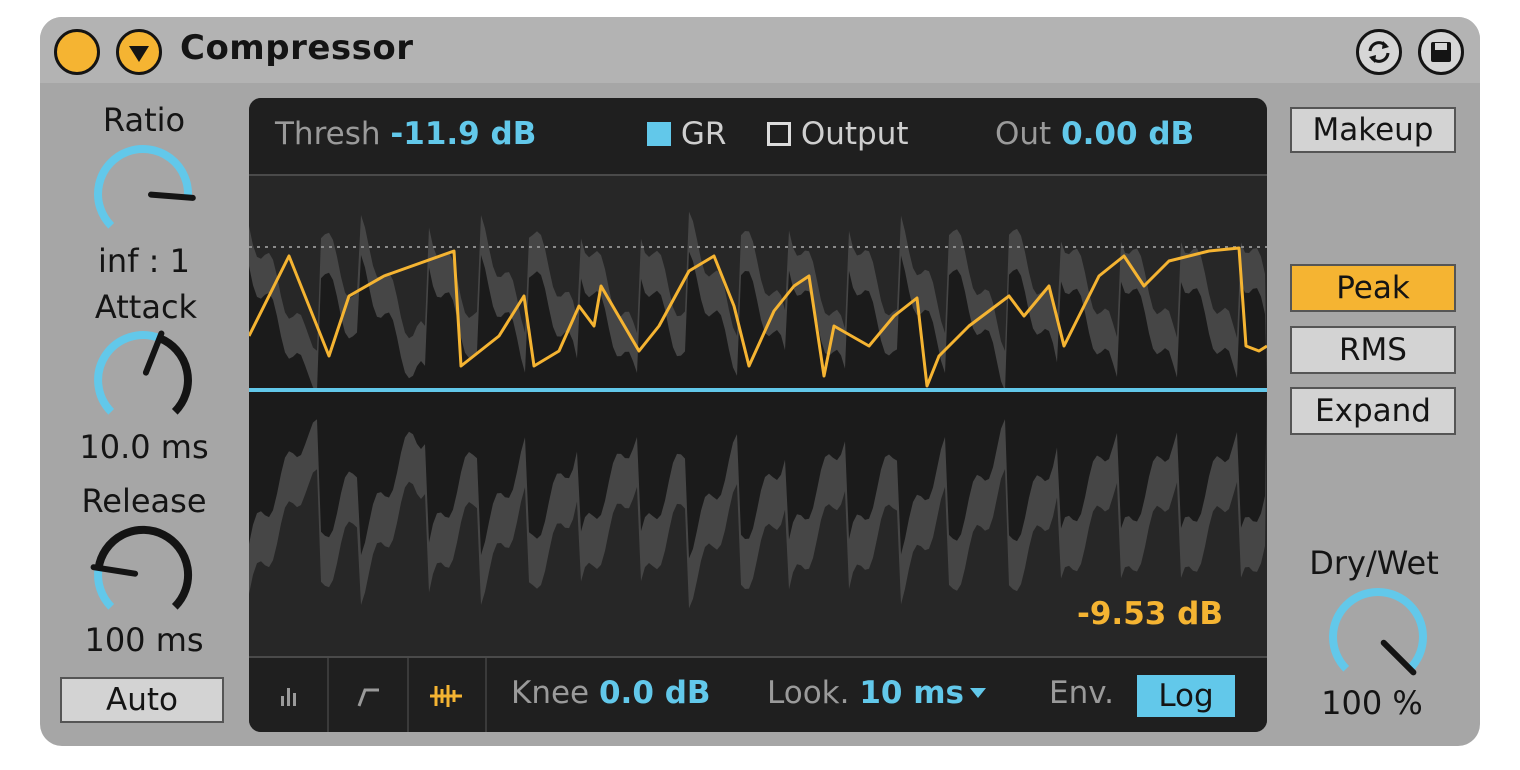  What do you see at coordinates (144, 261) in the screenshot?
I see `ratio-value: inf : 1` at bounding box center [144, 261].